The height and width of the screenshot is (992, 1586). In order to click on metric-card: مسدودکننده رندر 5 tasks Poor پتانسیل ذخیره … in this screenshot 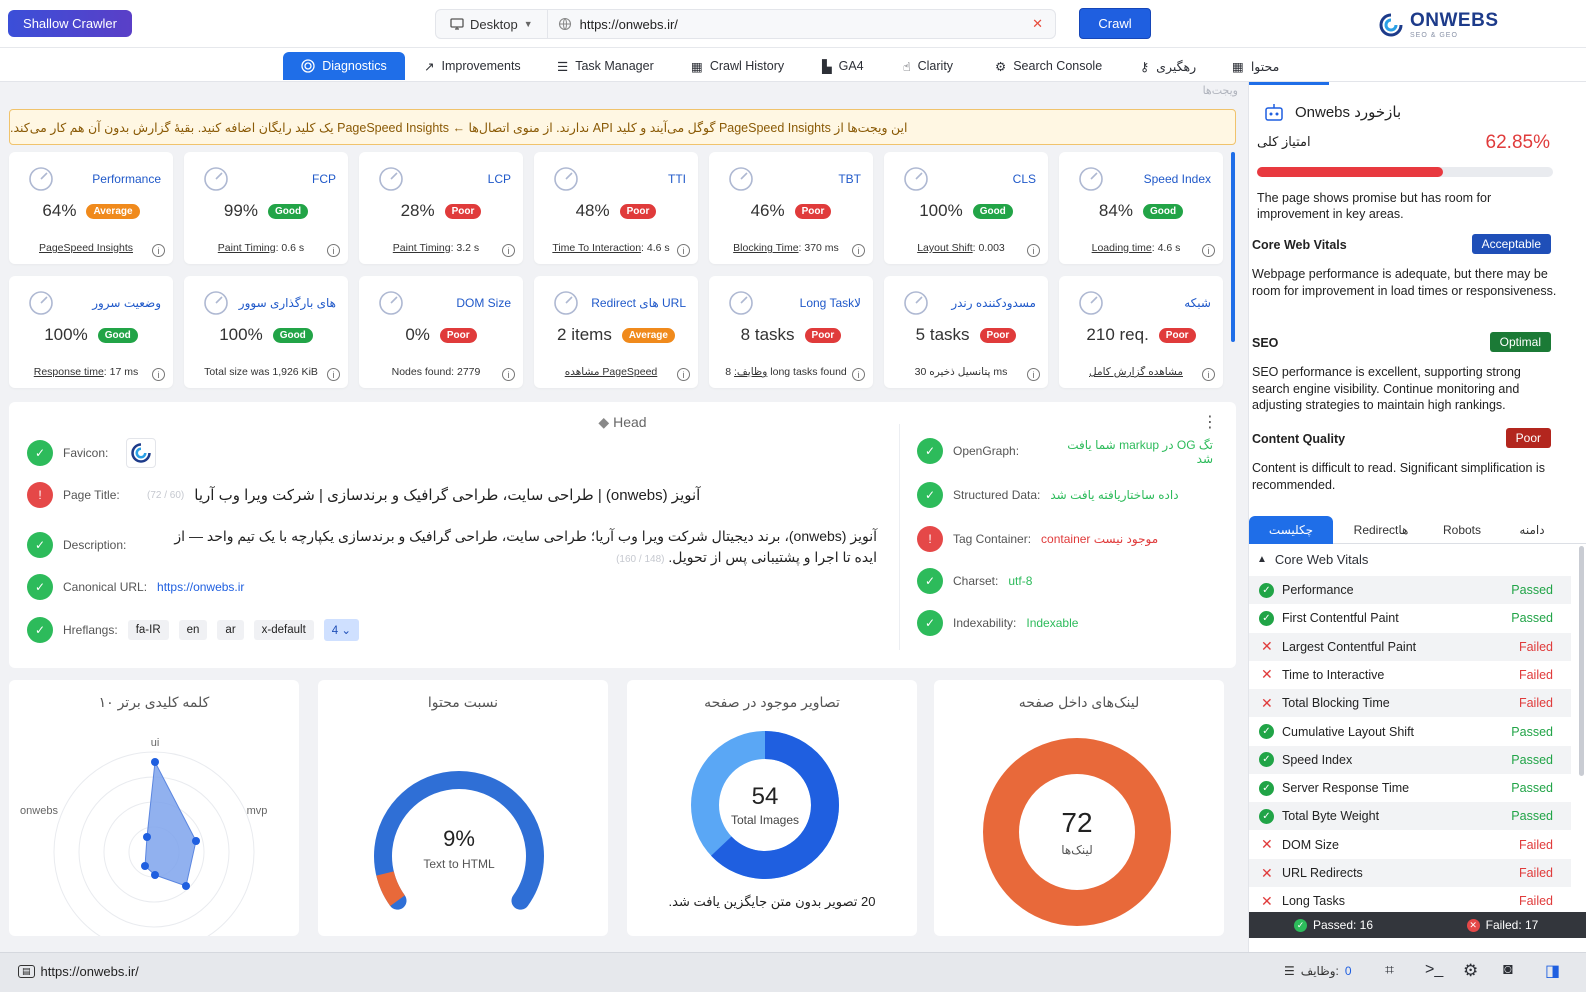, I will do `click(966, 332)`.